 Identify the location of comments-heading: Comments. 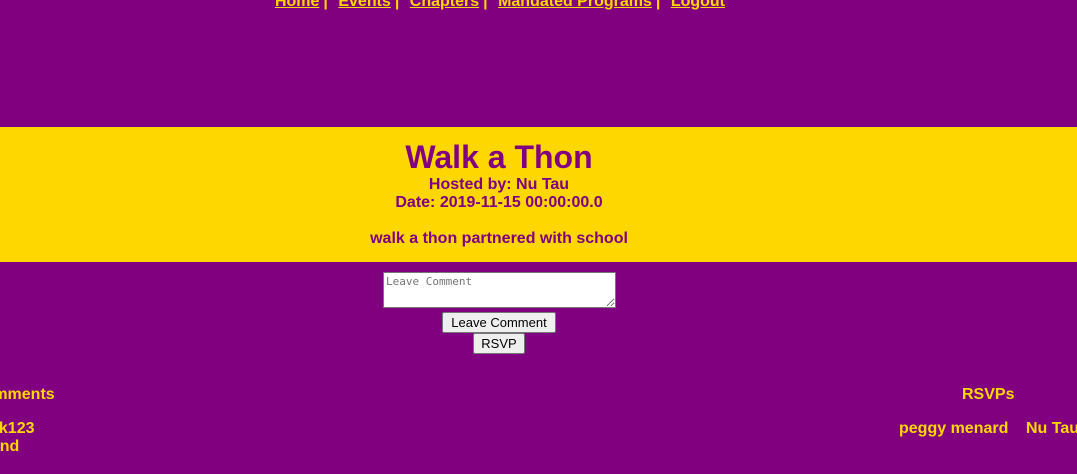
(27, 394).